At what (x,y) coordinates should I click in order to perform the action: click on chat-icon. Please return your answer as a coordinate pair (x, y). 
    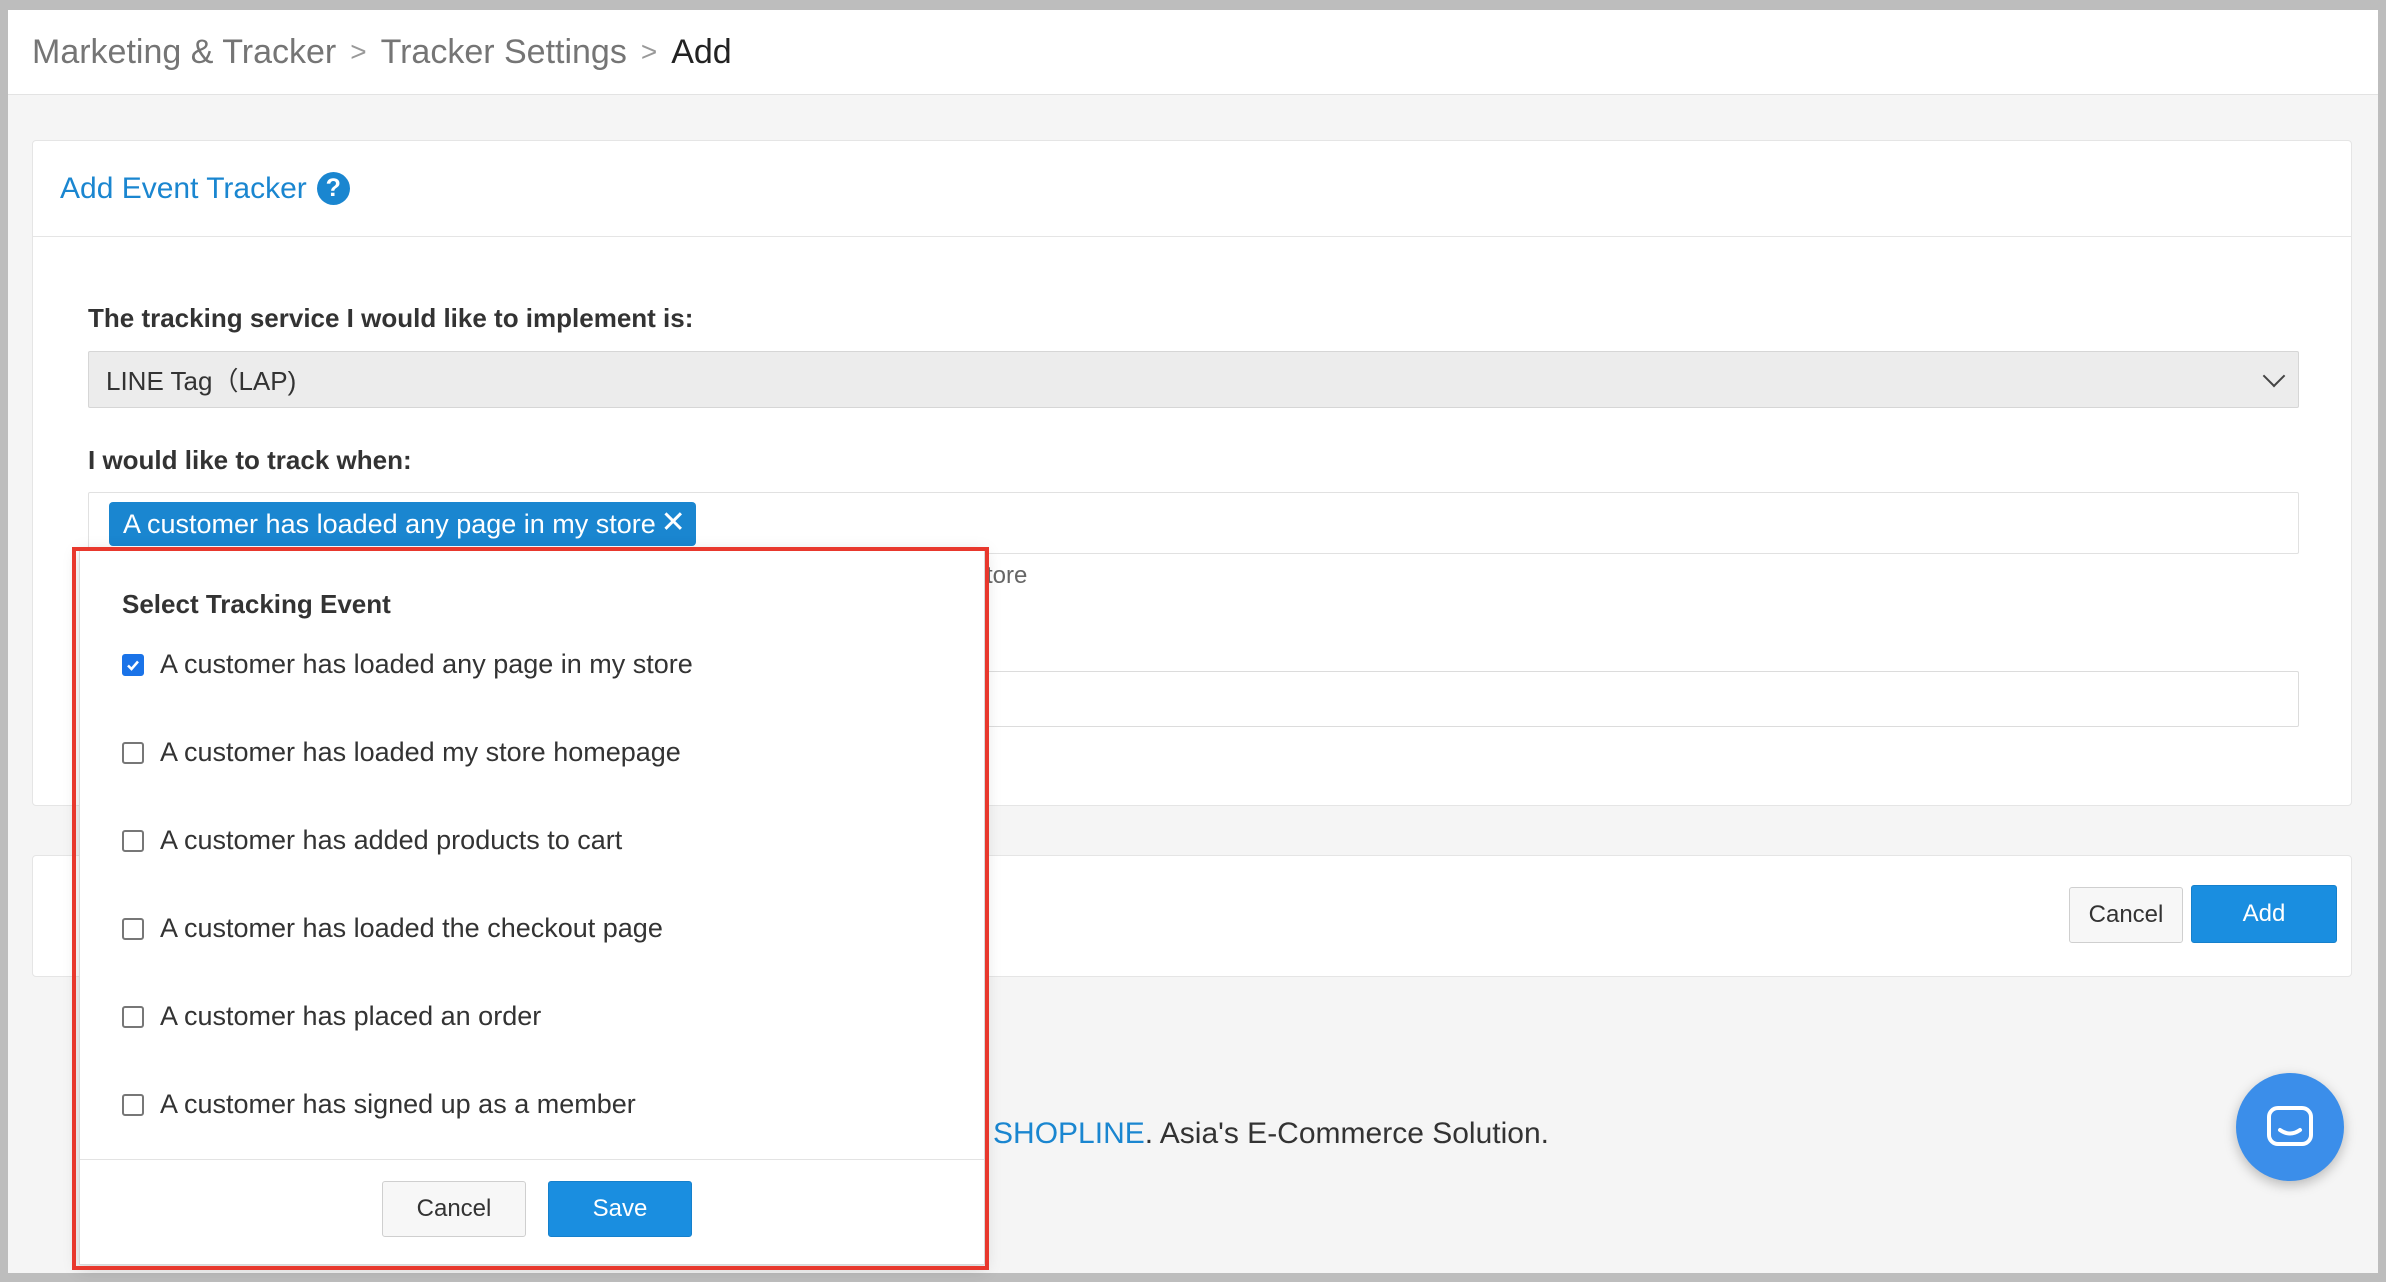
    Looking at the image, I should click on (2290, 1126).